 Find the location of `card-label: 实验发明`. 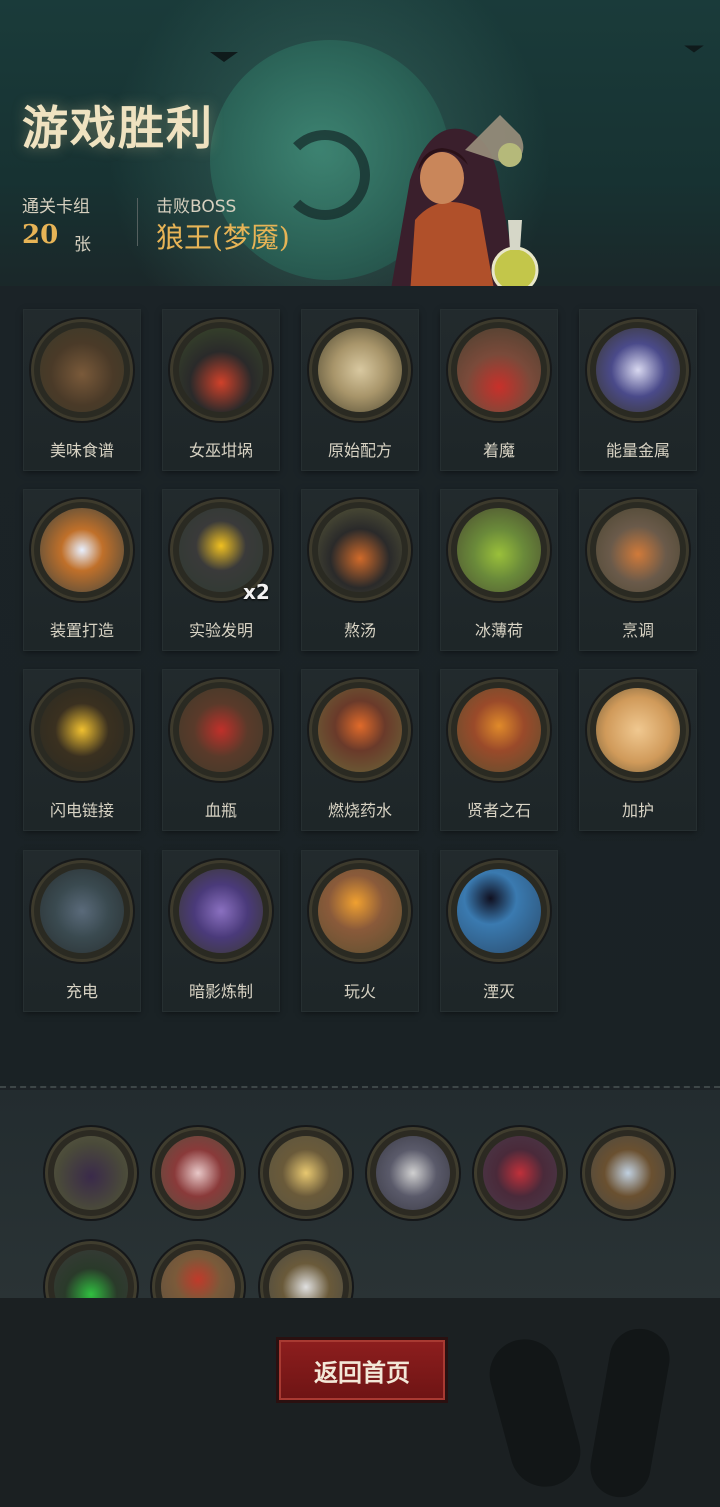

card-label: 实验发明 is located at coordinates (220, 630).